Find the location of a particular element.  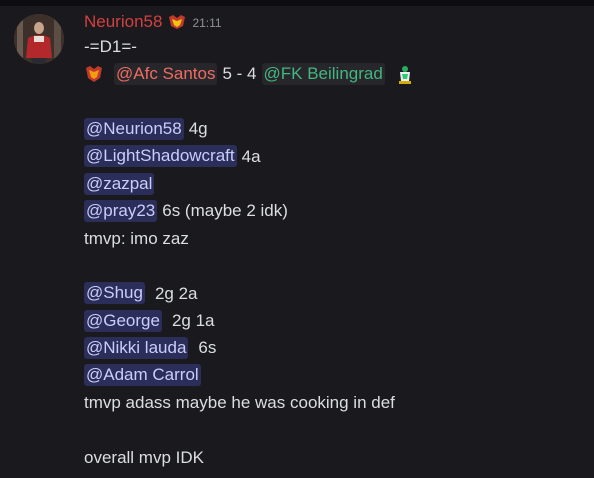

mention-adam-carrol: @Adam Carrol is located at coordinates (142, 375).